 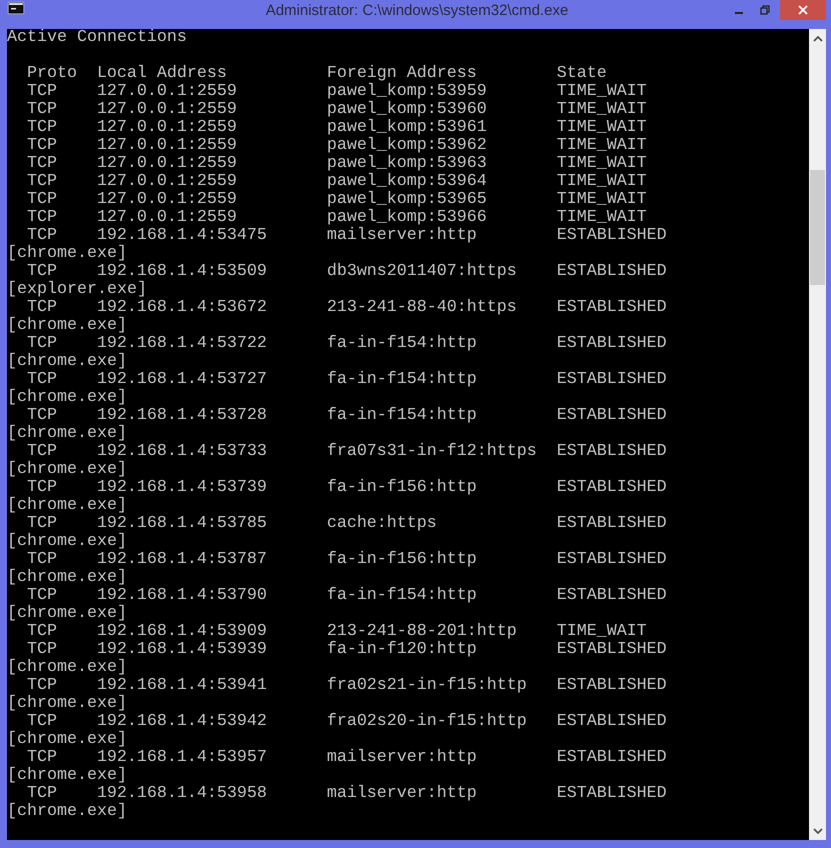 I want to click on table-cell: 192.168.1.4:53722, so click(x=181, y=343).